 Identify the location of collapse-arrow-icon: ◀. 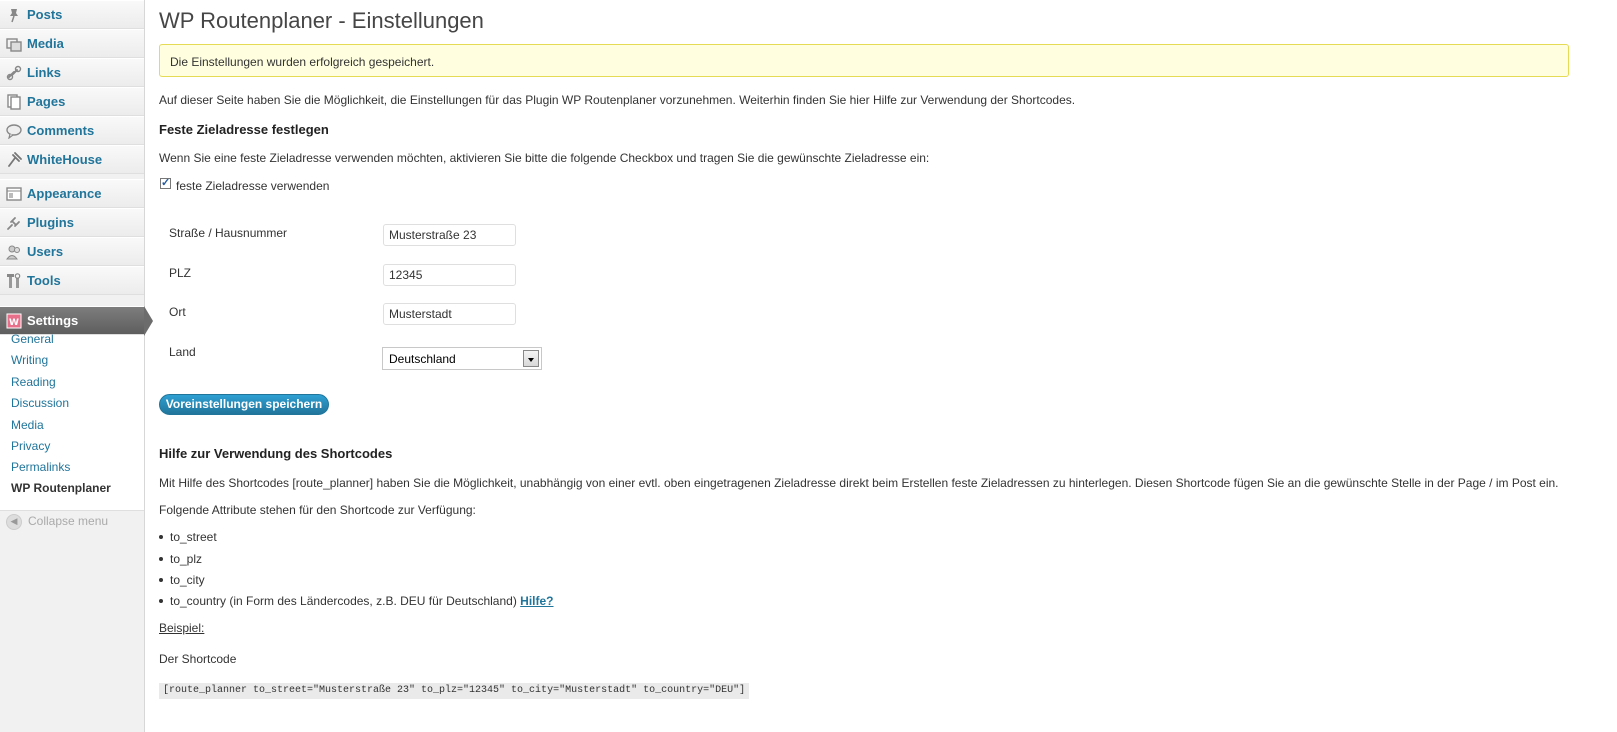
(14, 522).